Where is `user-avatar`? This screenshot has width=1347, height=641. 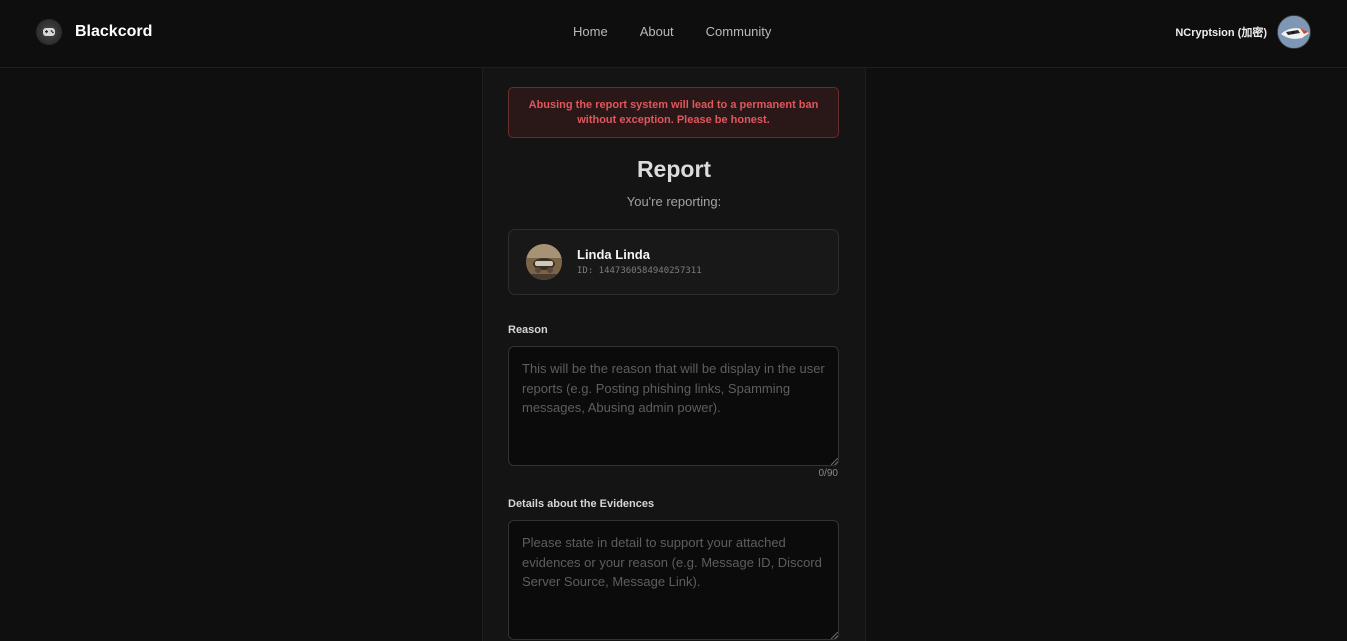 user-avatar is located at coordinates (1294, 32).